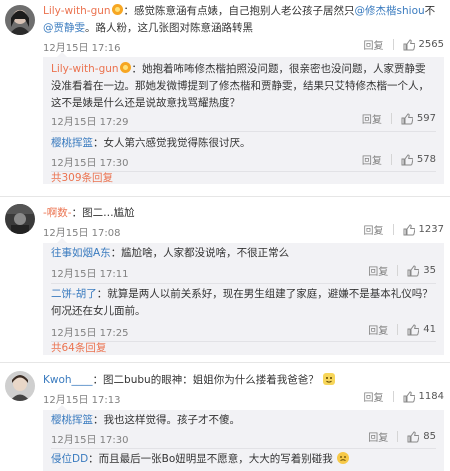 Image resolution: width=450 pixels, height=471 pixels. I want to click on like-button: 1184, so click(423, 396).